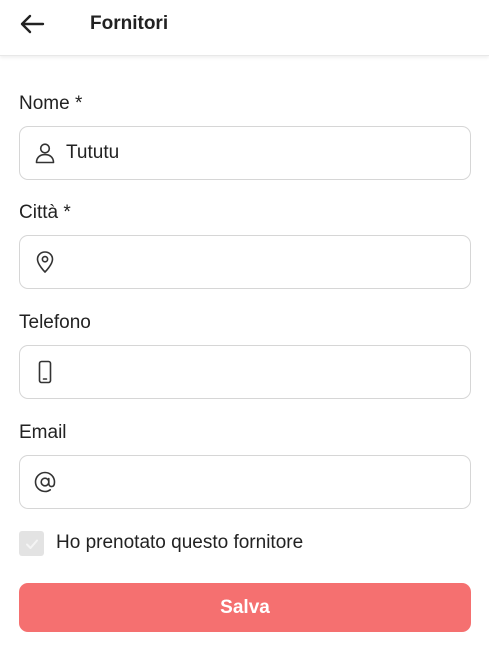 The width and height of the screenshot is (489, 650). I want to click on name-field, so click(245, 153).